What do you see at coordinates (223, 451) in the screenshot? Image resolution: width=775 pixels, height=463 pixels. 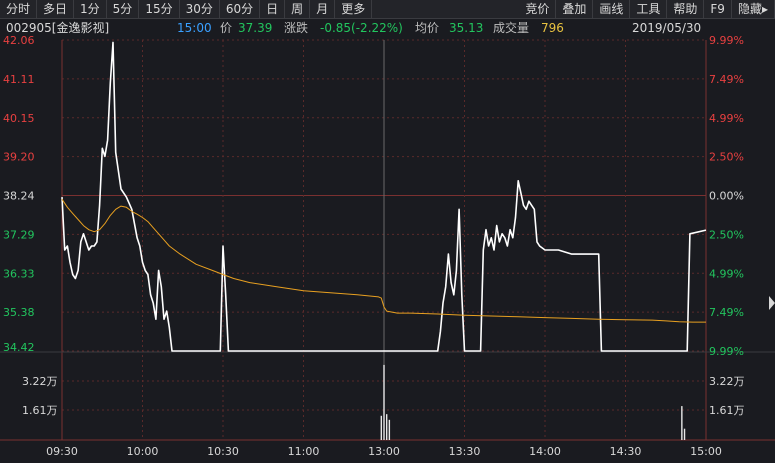 I see `time-tick-label: 10:30` at bounding box center [223, 451].